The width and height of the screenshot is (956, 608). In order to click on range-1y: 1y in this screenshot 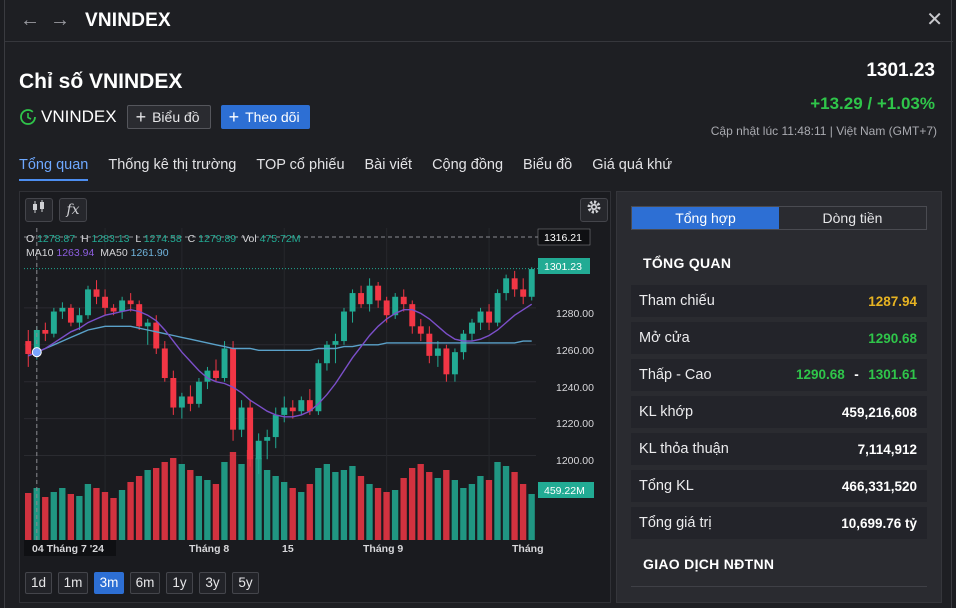, I will do `click(179, 583)`.